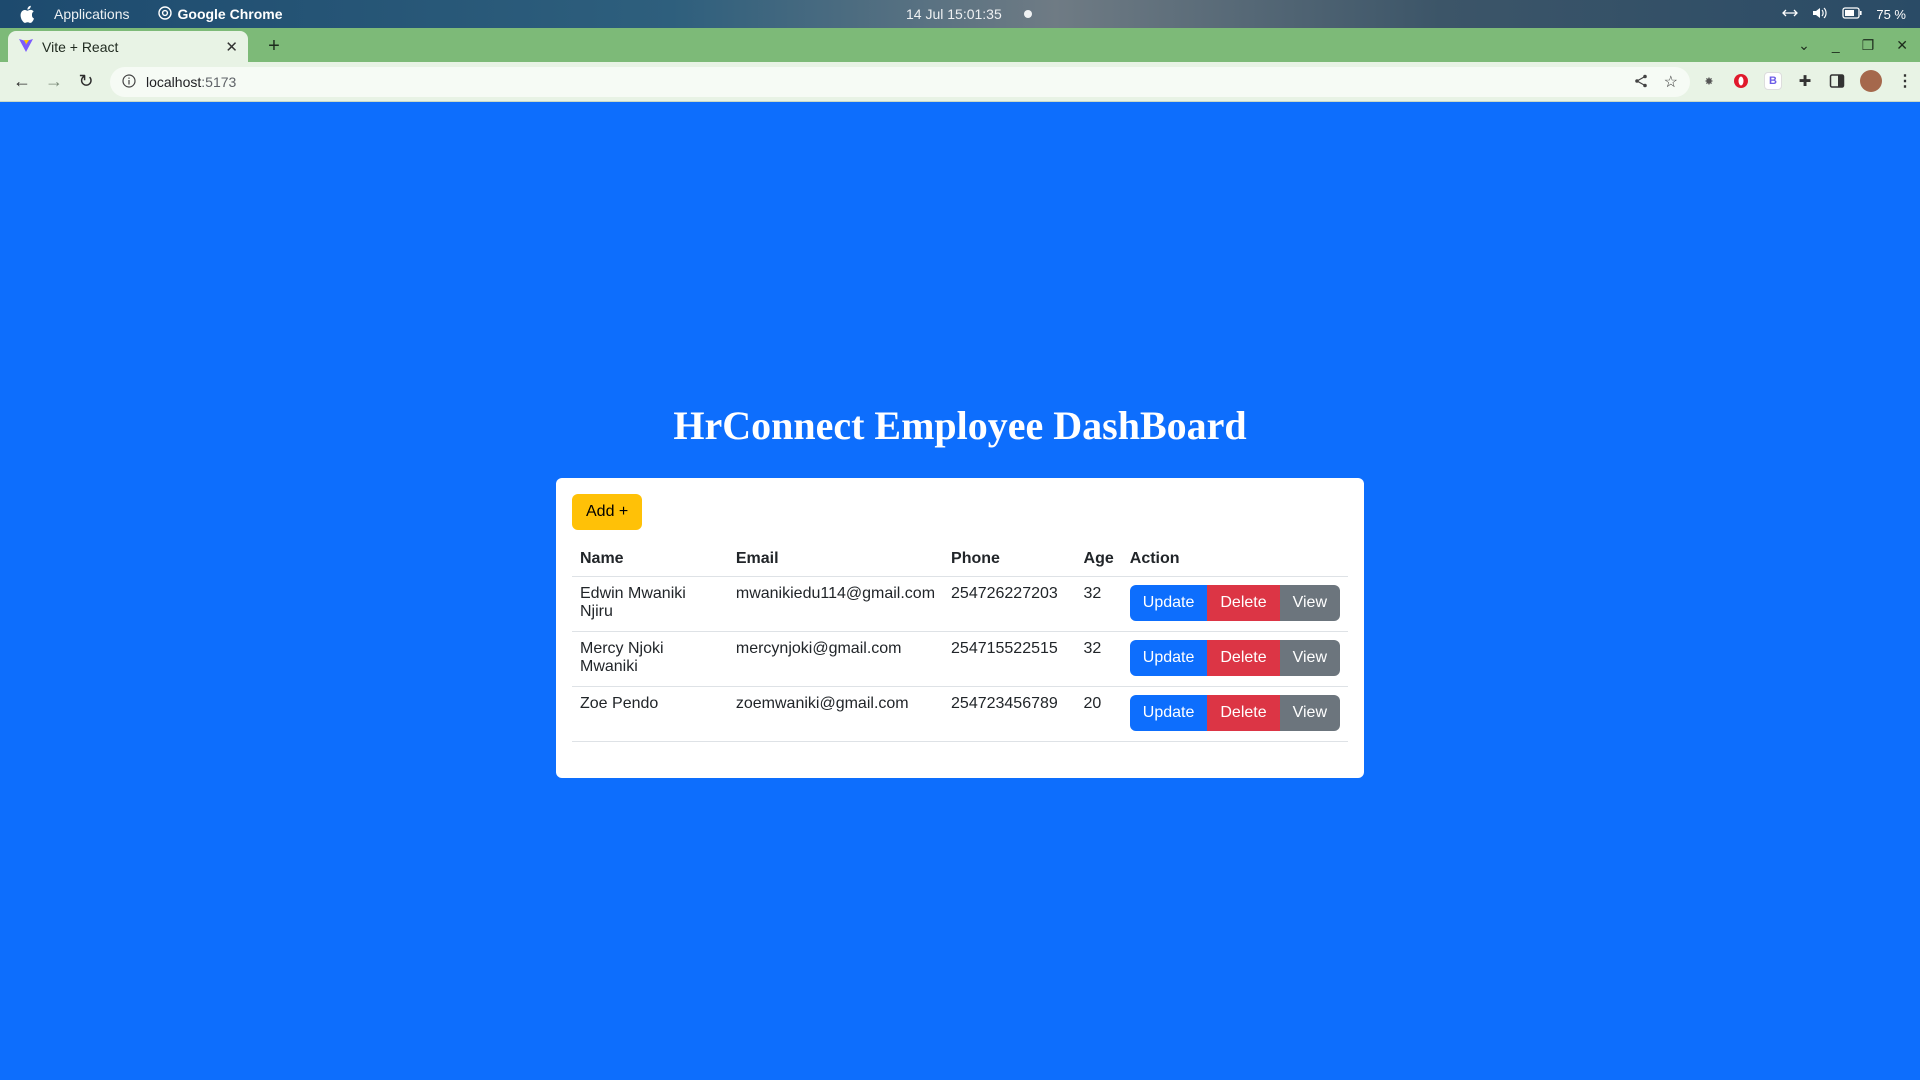  What do you see at coordinates (960, 45) in the screenshot?
I see `browser-tab-strip: Vite + React ✕ + ⌄ _ ❐ ✕` at bounding box center [960, 45].